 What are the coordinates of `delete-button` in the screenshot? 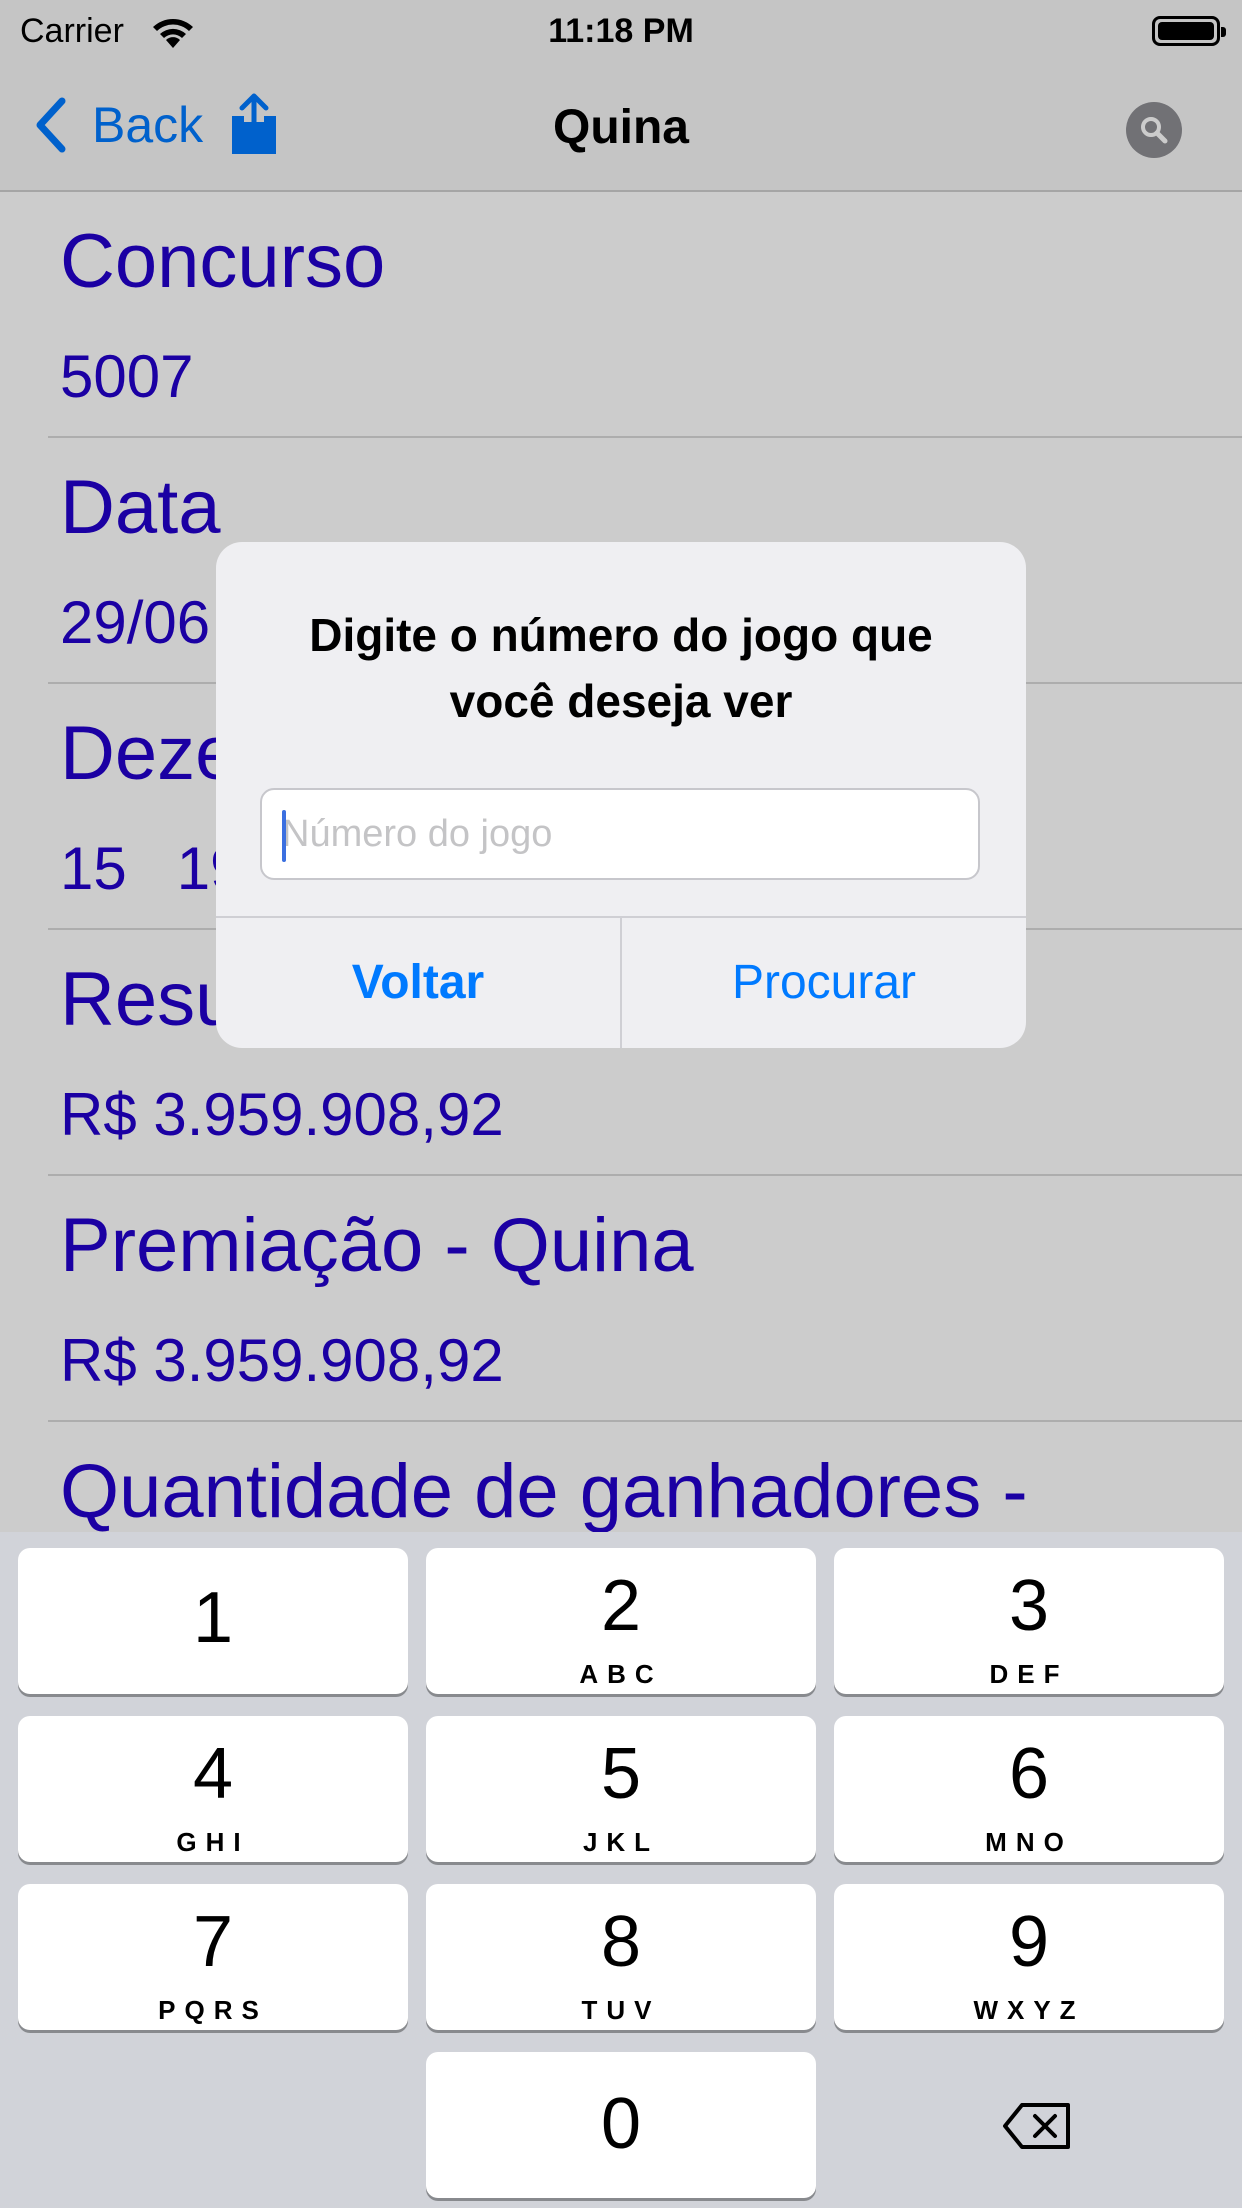 It's located at (1037, 2125).